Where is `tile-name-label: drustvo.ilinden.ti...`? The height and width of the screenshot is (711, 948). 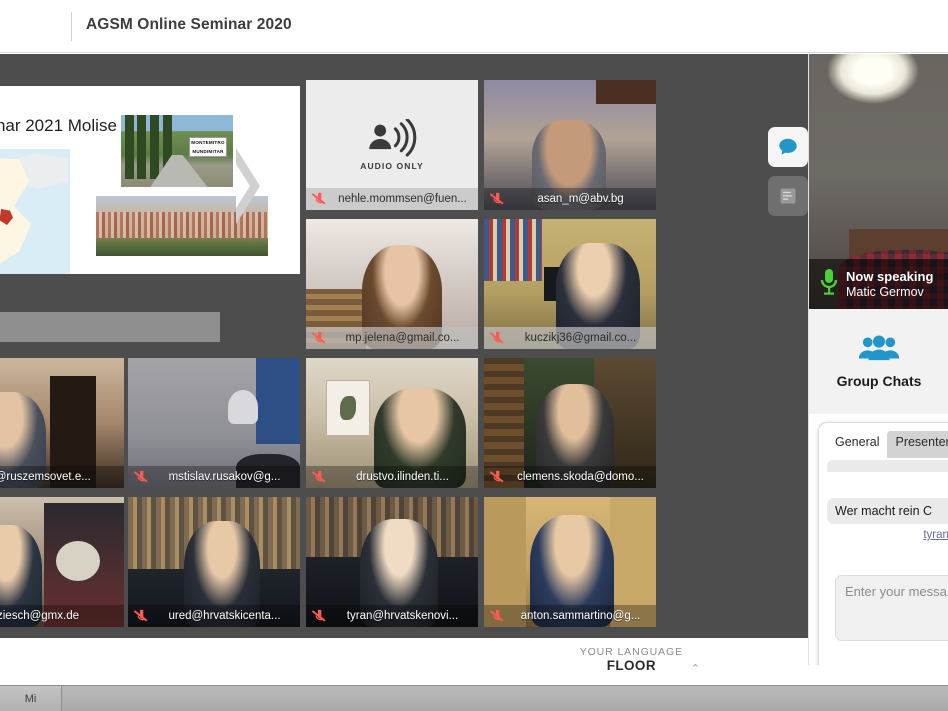
tile-name-label: drustvo.ilinden.ti... is located at coordinates (402, 477).